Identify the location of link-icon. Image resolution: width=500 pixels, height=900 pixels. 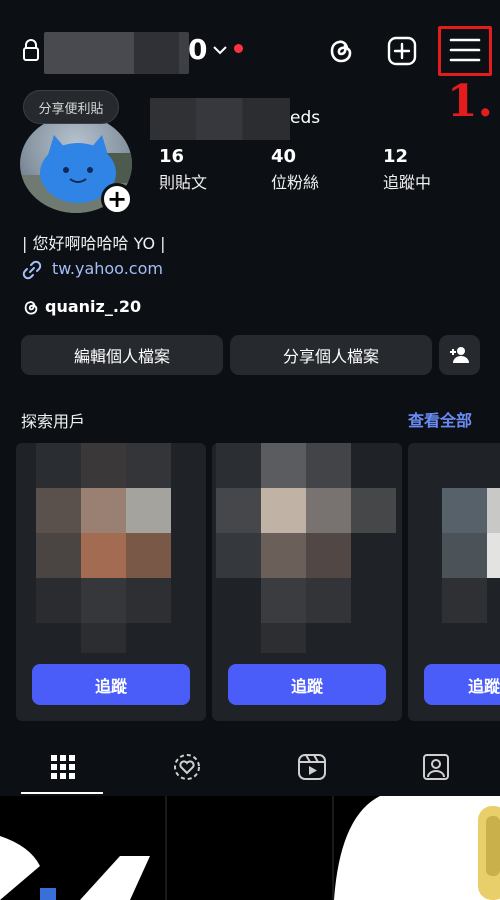
(32, 270).